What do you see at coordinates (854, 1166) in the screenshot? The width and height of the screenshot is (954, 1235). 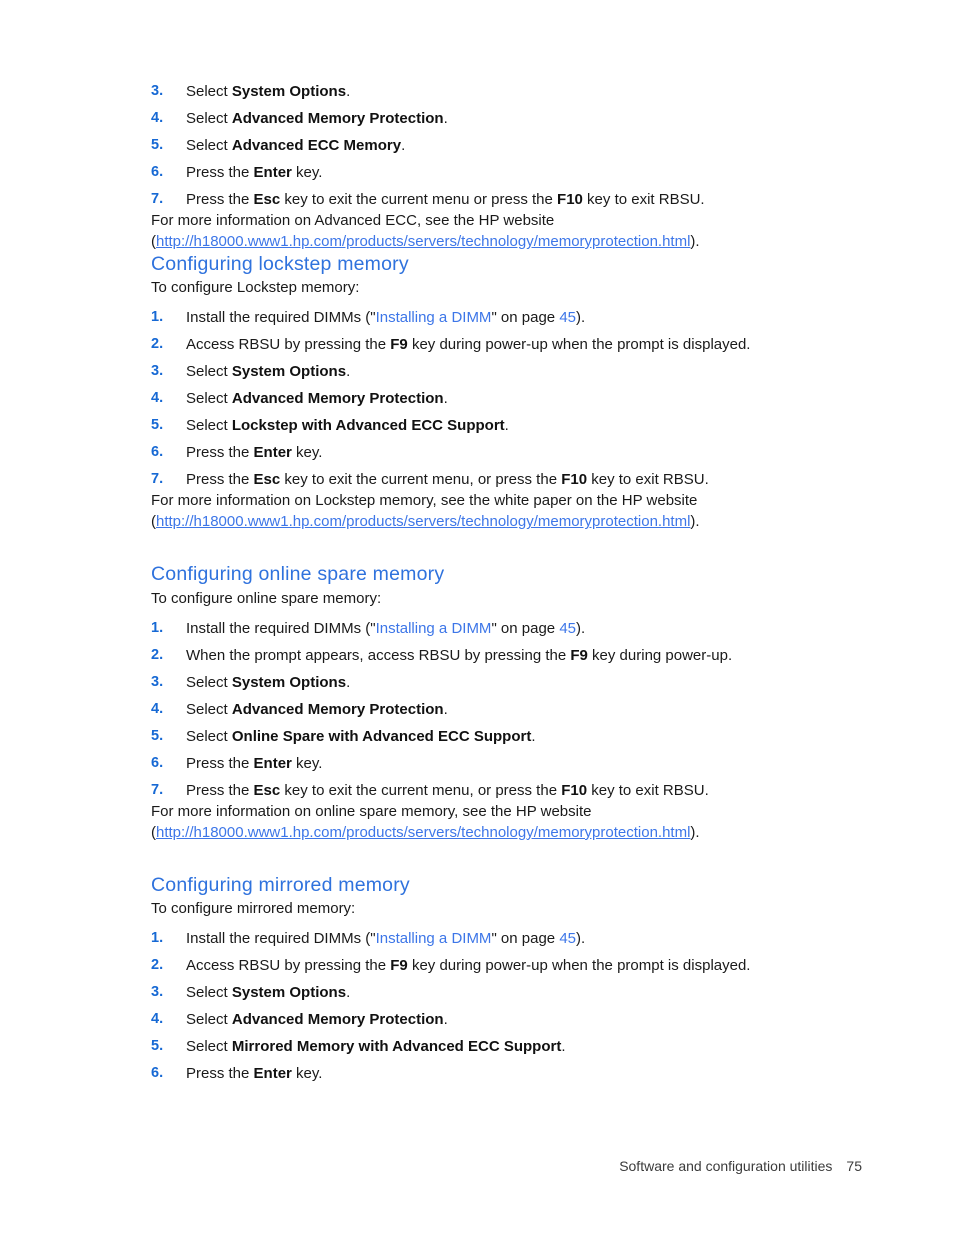 I see `footer-page-number: 75` at bounding box center [854, 1166].